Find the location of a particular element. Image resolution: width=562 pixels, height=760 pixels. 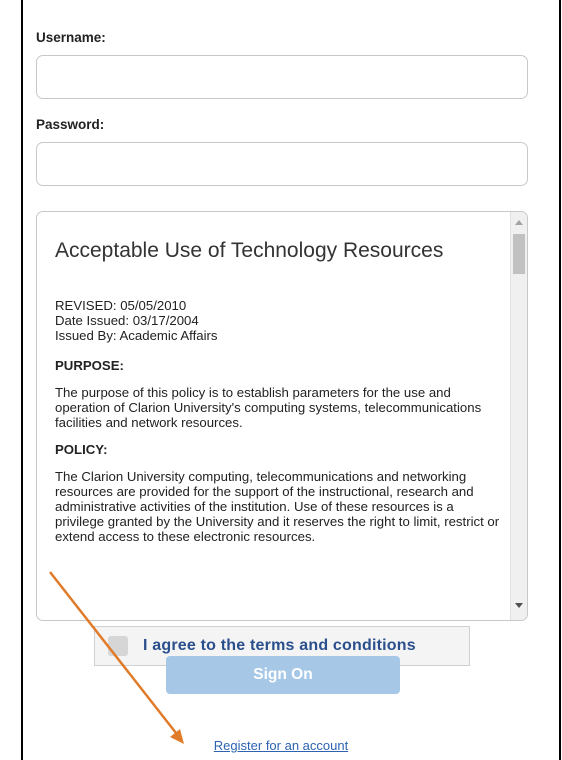

agree-checkbox is located at coordinates (118, 646).